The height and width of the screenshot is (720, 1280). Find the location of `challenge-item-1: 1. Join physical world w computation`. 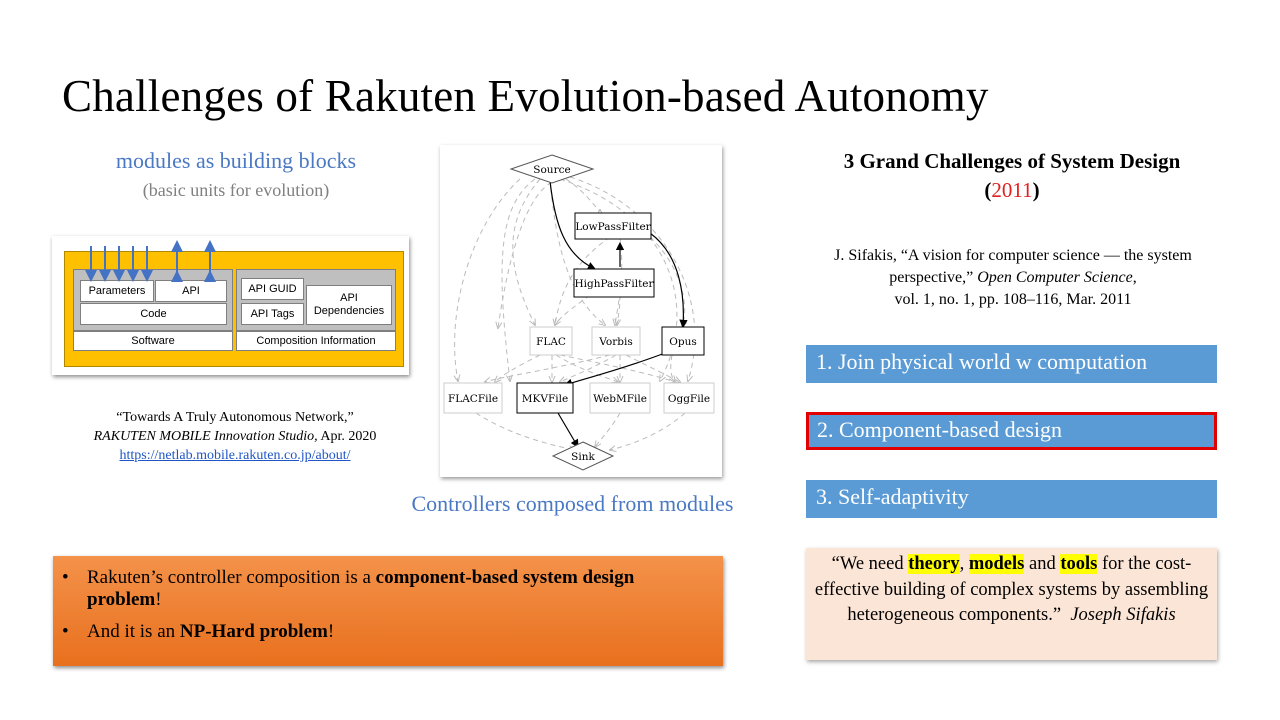

challenge-item-1: 1. Join physical world w computation is located at coordinates (1011, 364).